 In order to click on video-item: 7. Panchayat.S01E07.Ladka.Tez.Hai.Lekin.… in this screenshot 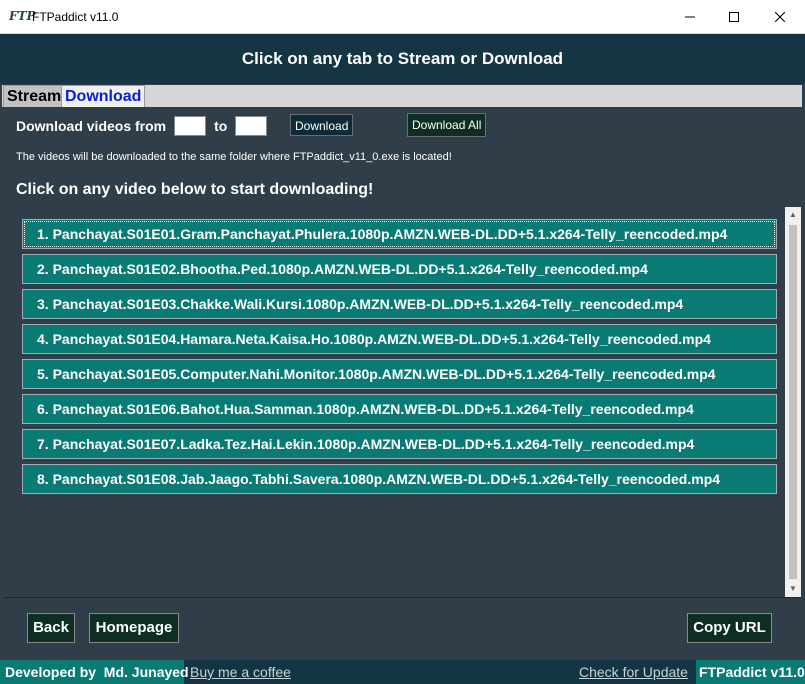, I will do `click(399, 444)`.